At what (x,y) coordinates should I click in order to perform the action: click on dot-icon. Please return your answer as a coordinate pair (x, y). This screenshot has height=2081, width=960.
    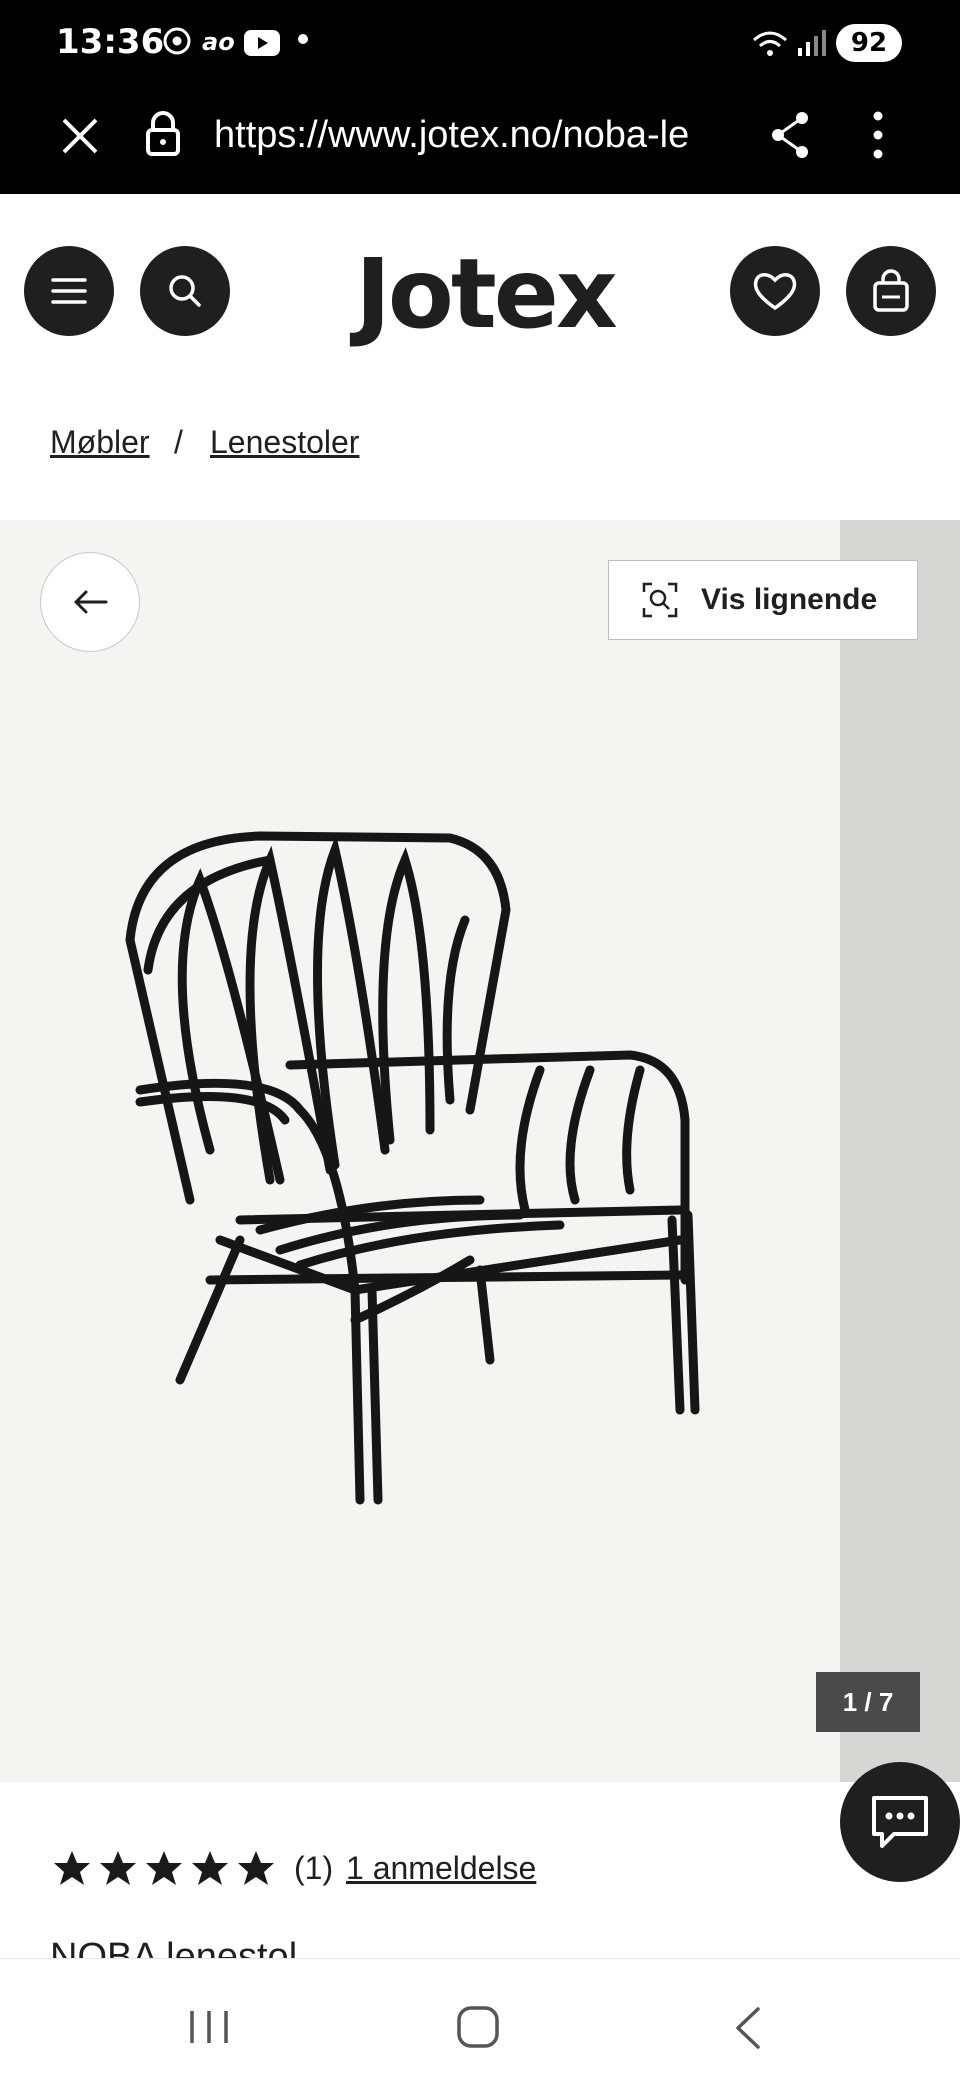
    Looking at the image, I should click on (303, 39).